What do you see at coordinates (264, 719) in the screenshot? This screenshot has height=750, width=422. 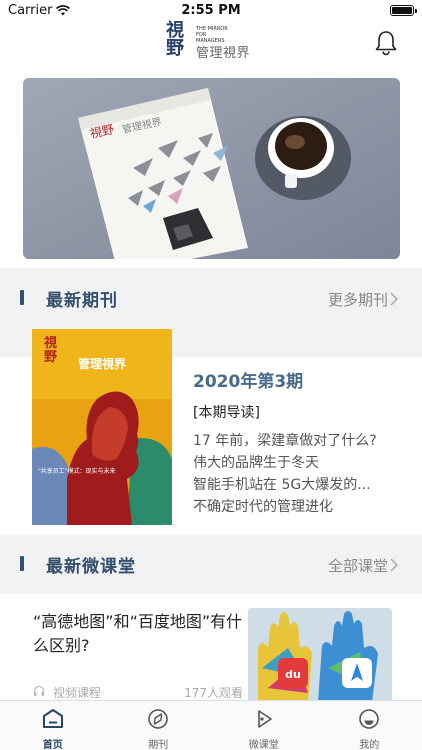 I see `play-icon` at bounding box center [264, 719].